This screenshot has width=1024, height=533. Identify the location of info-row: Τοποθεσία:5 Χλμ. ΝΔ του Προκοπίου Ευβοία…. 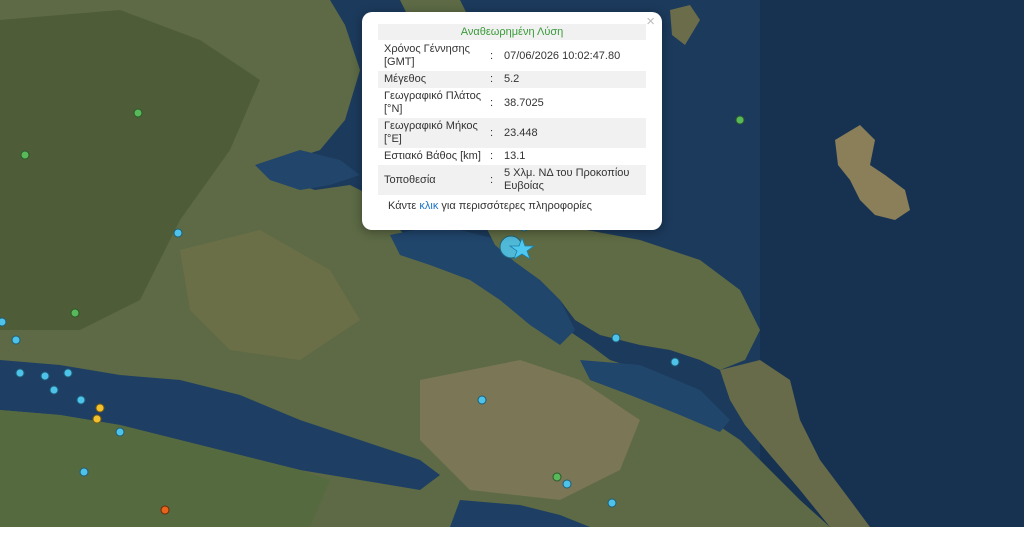
(512, 180).